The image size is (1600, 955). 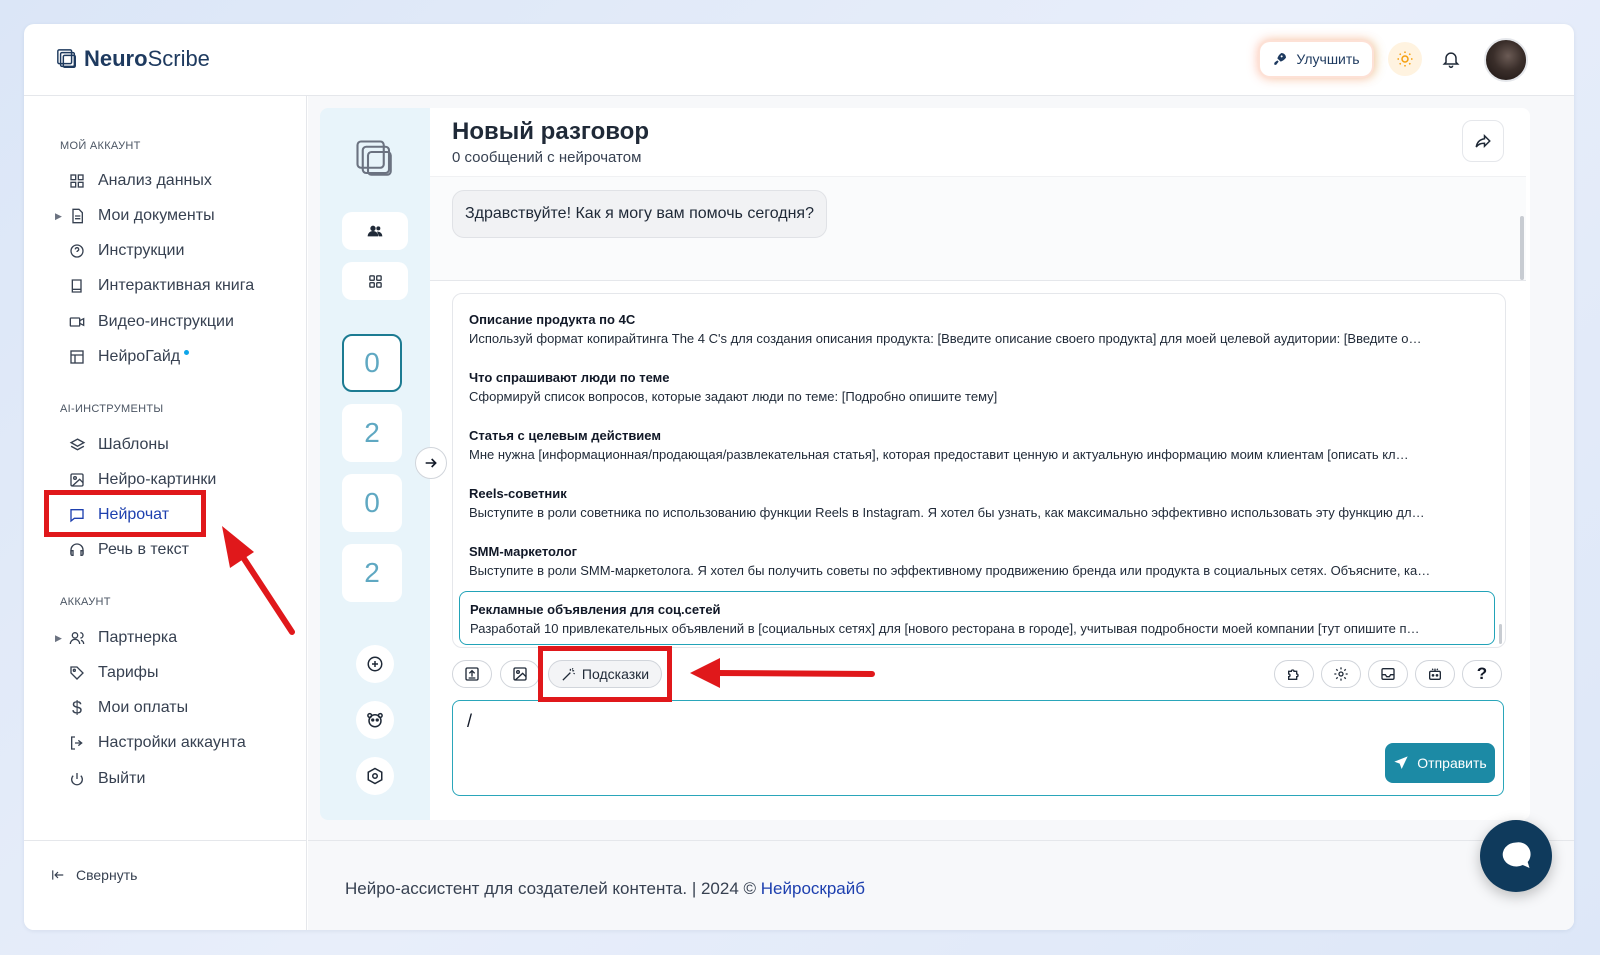 What do you see at coordinates (550, 131) in the screenshot?
I see `chat-title: Новый разговор` at bounding box center [550, 131].